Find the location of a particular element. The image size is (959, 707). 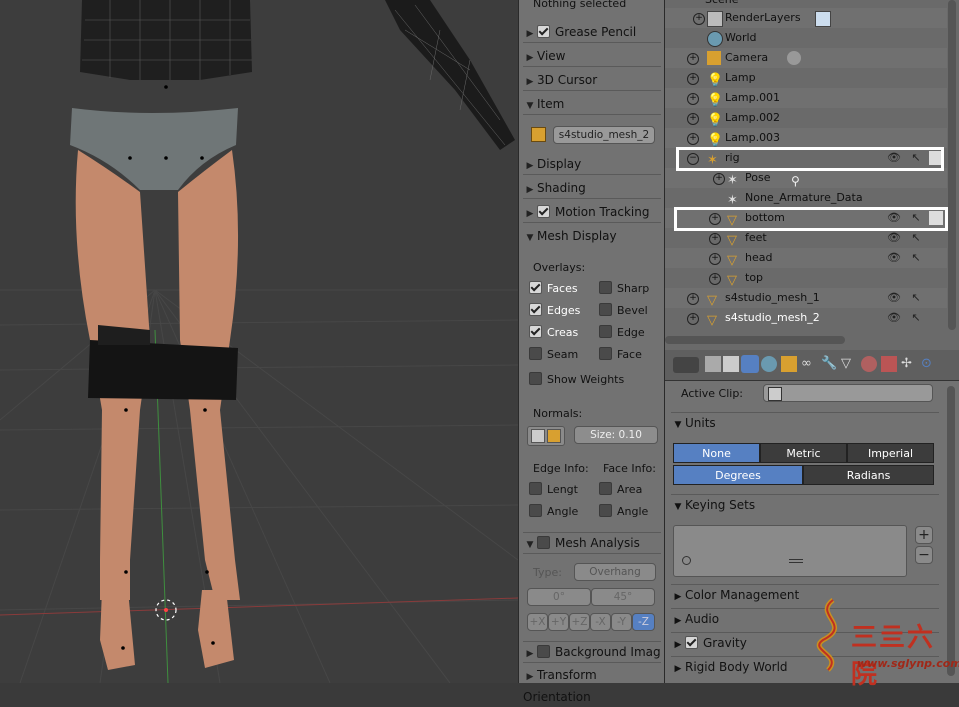

outliner-row-lamp-003: + 💡 Lamp.003 is located at coordinates (806, 138).